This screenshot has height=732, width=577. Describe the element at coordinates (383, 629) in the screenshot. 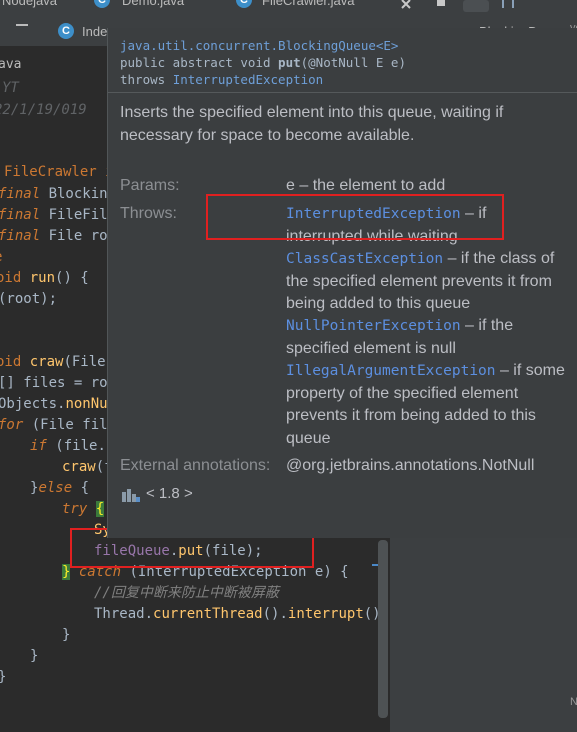

I see `vertical-scrollbar` at that location.